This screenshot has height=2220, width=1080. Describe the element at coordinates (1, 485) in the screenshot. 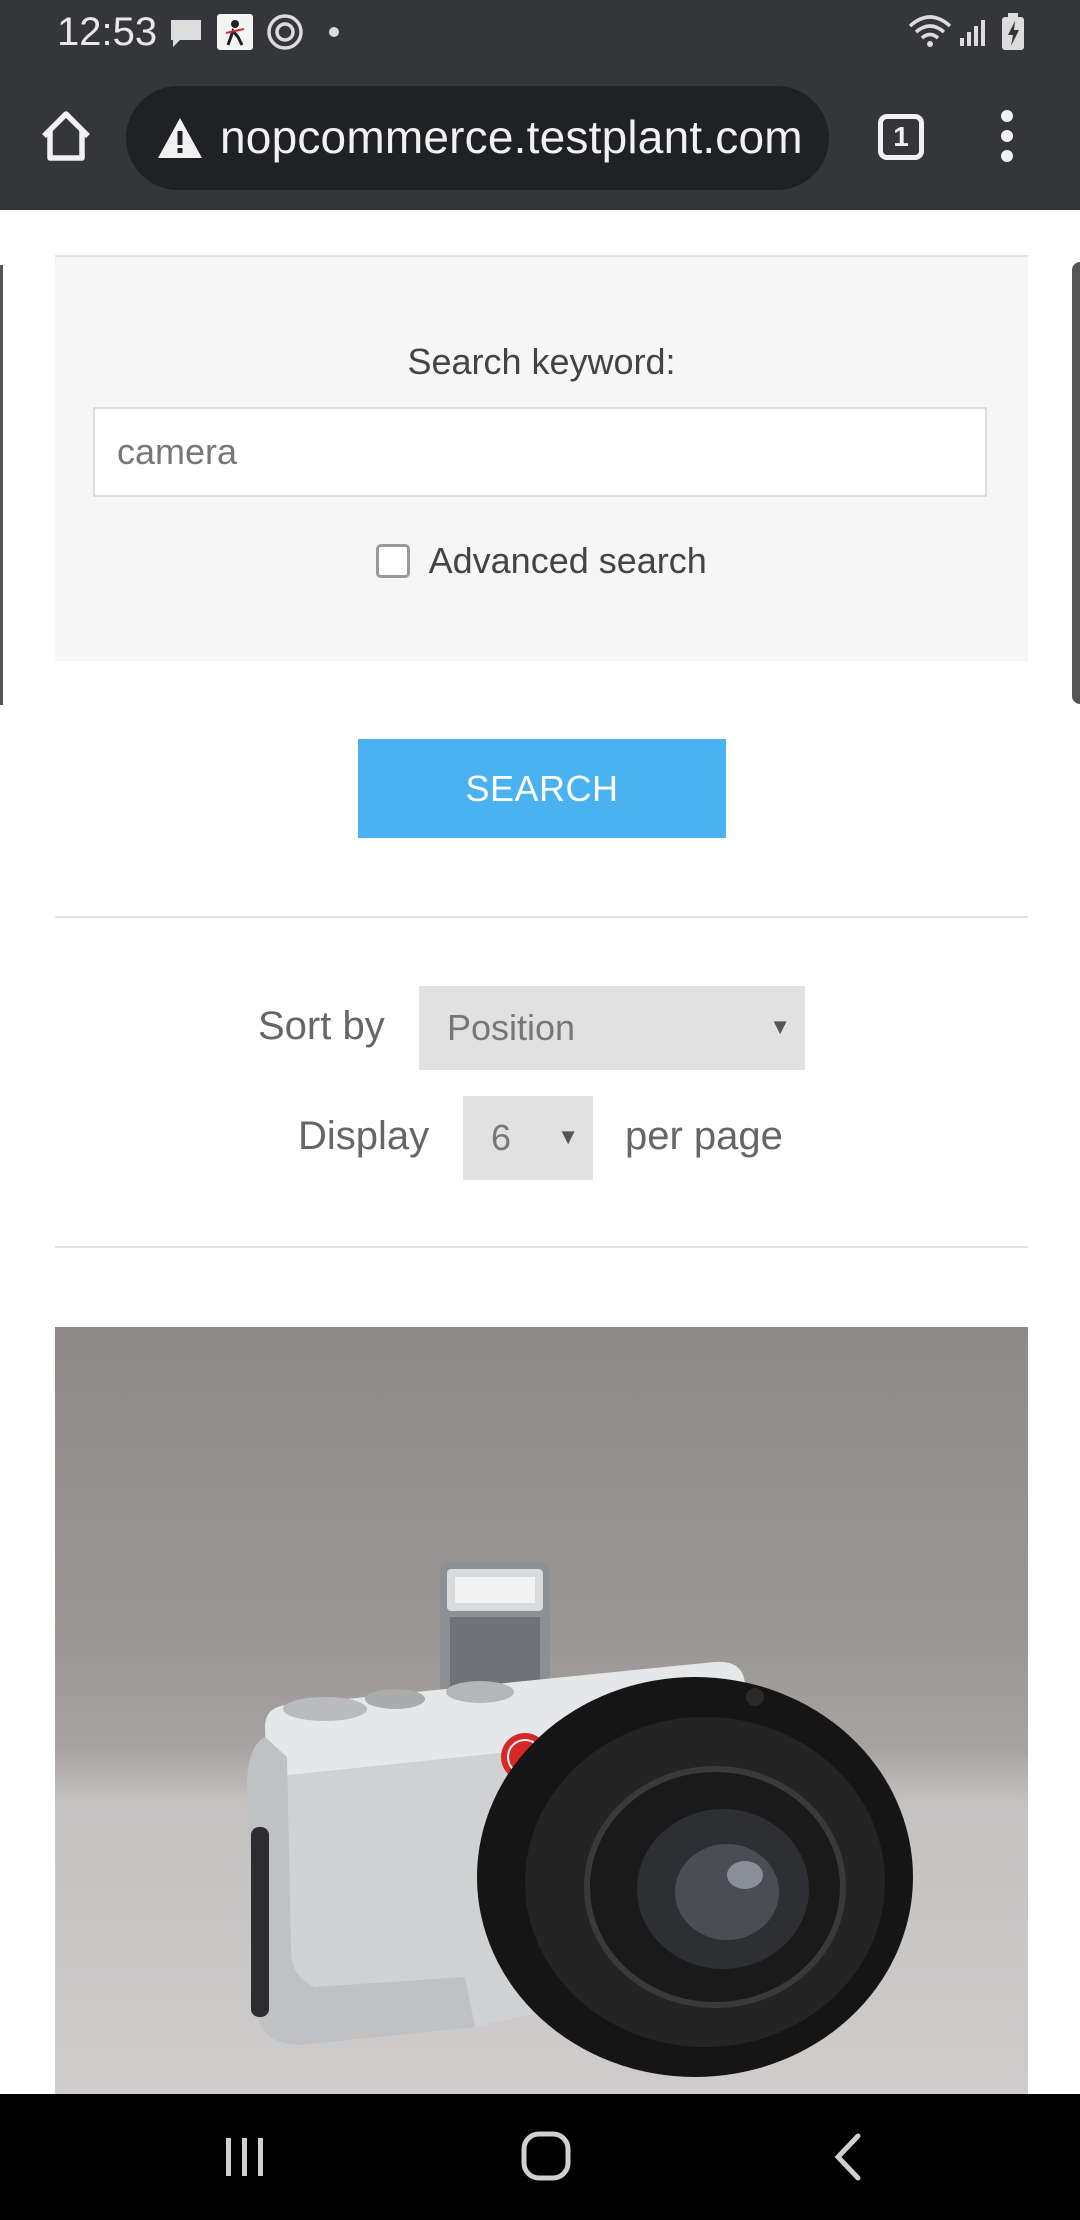

I see `scroll-edge-left` at that location.